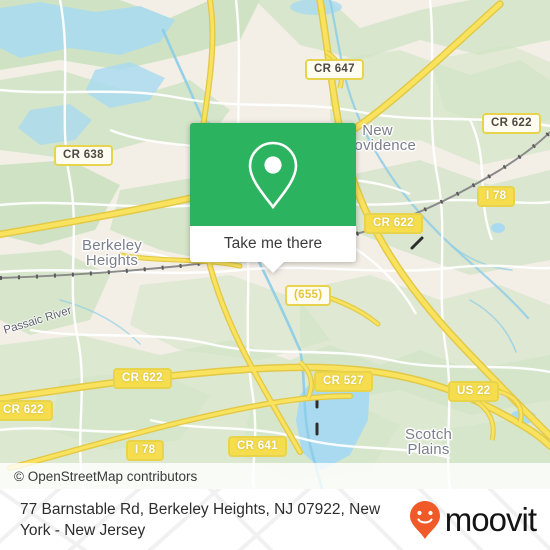 Image resolution: width=550 pixels, height=550 pixels. Describe the element at coordinates (343, 381) in the screenshot. I see `road-shield-cr-527: CR 527` at that location.